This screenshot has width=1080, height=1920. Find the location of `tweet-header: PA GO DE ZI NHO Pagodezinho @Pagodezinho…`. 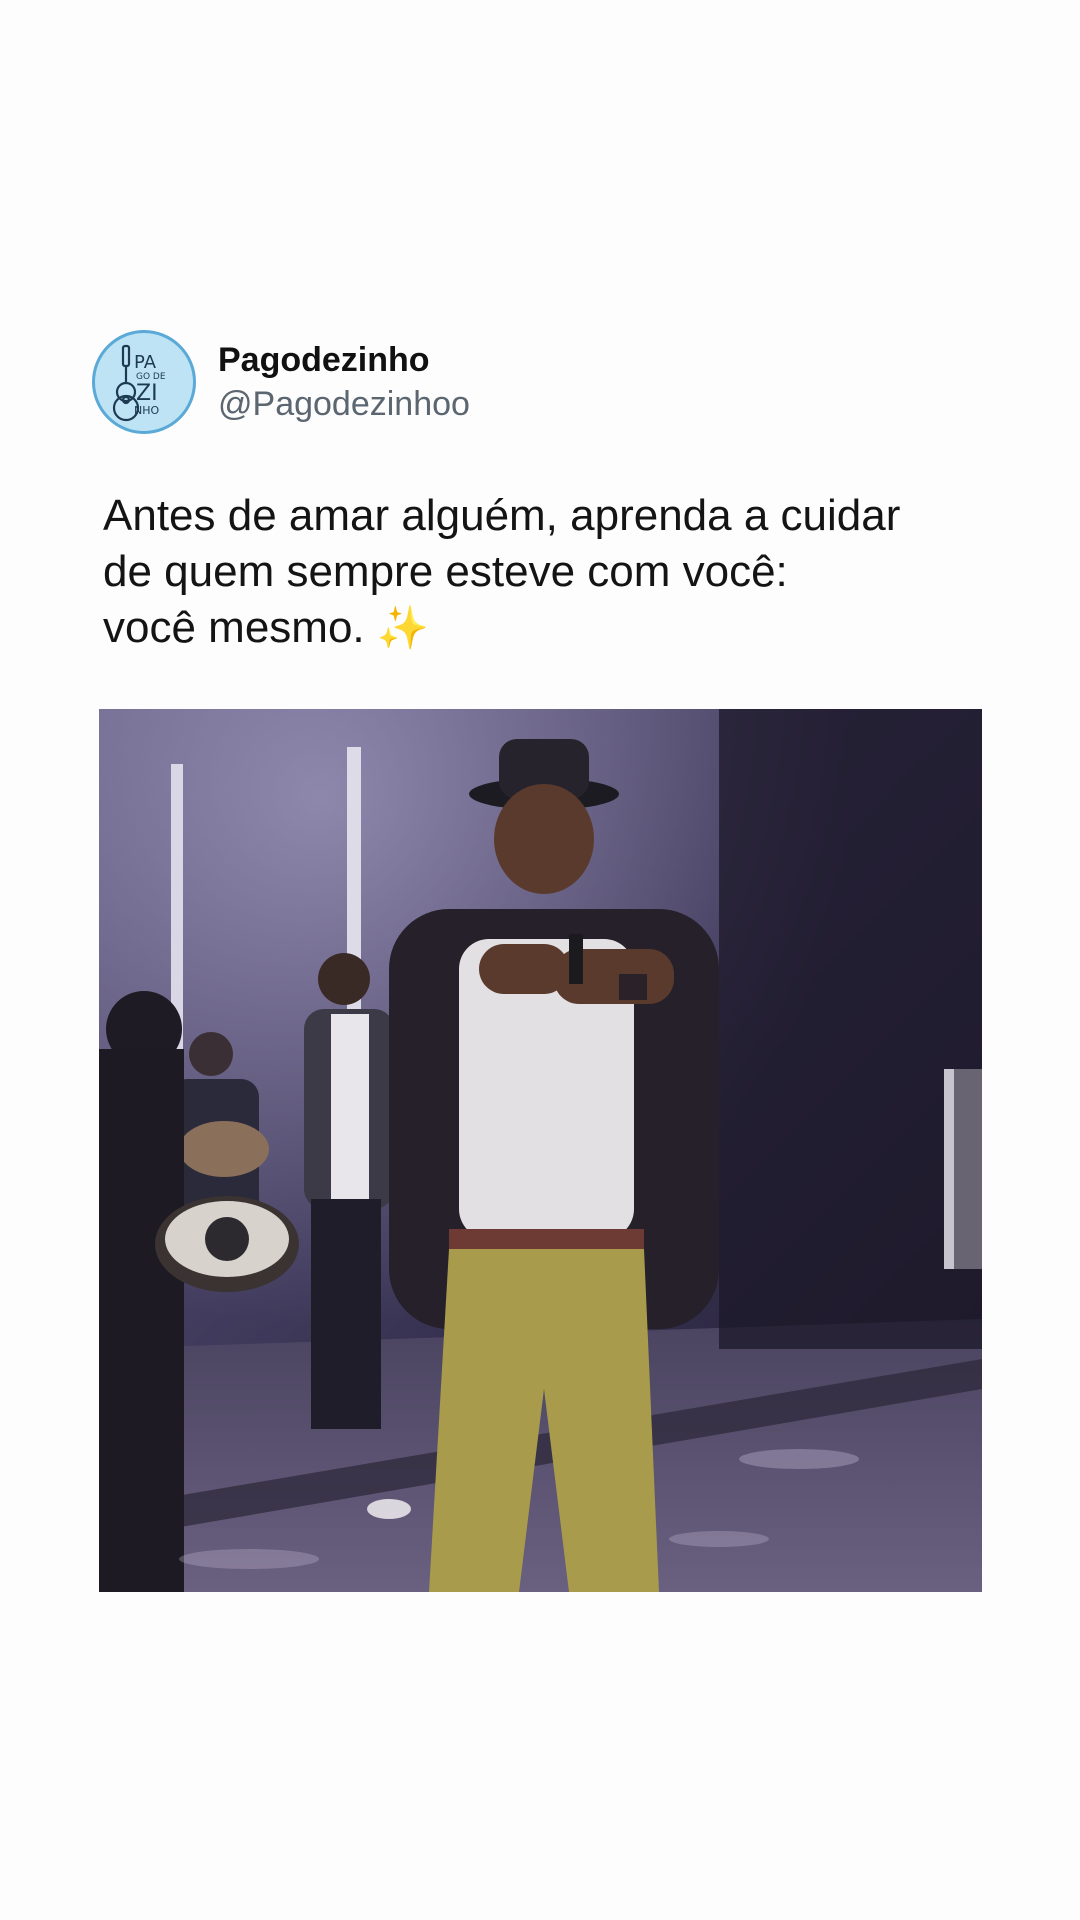

tweet-header: PA GO DE ZI NHO Pagodezinho @Pagodezinho… is located at coordinates (281, 382).